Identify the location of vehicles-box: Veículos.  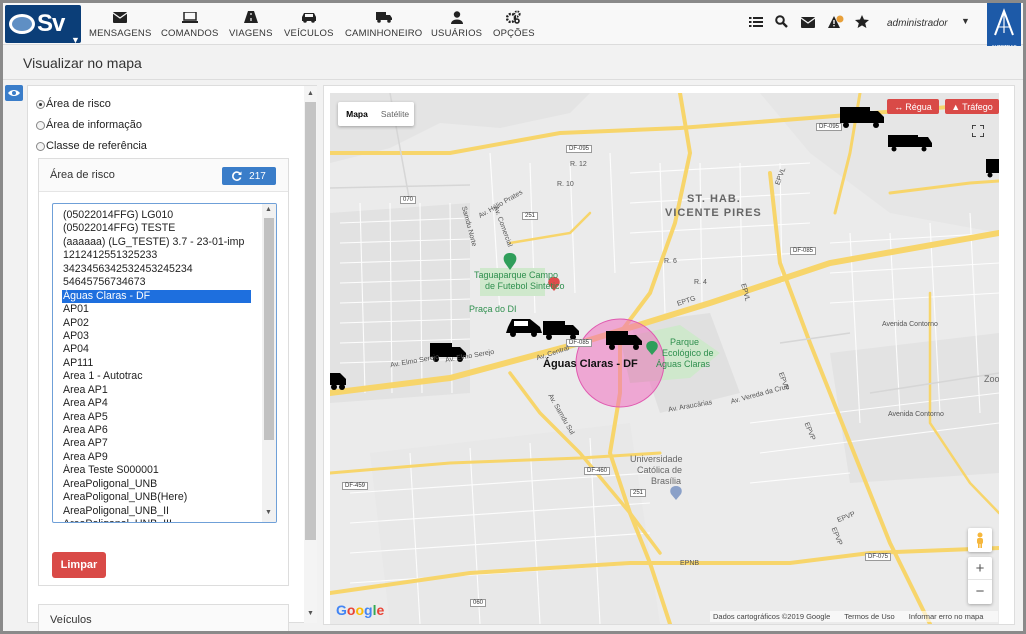
(163, 617).